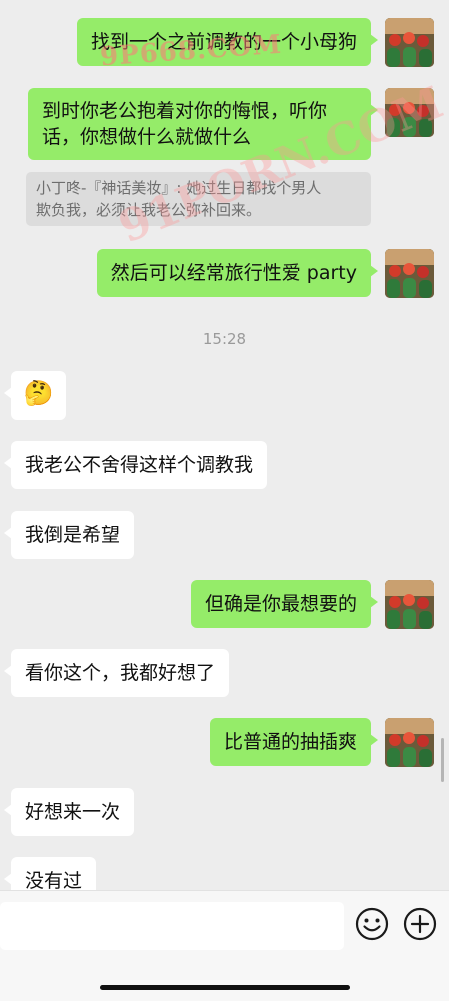 This screenshot has height=1001, width=449. I want to click on message-text: 好想来一次, so click(73, 812).